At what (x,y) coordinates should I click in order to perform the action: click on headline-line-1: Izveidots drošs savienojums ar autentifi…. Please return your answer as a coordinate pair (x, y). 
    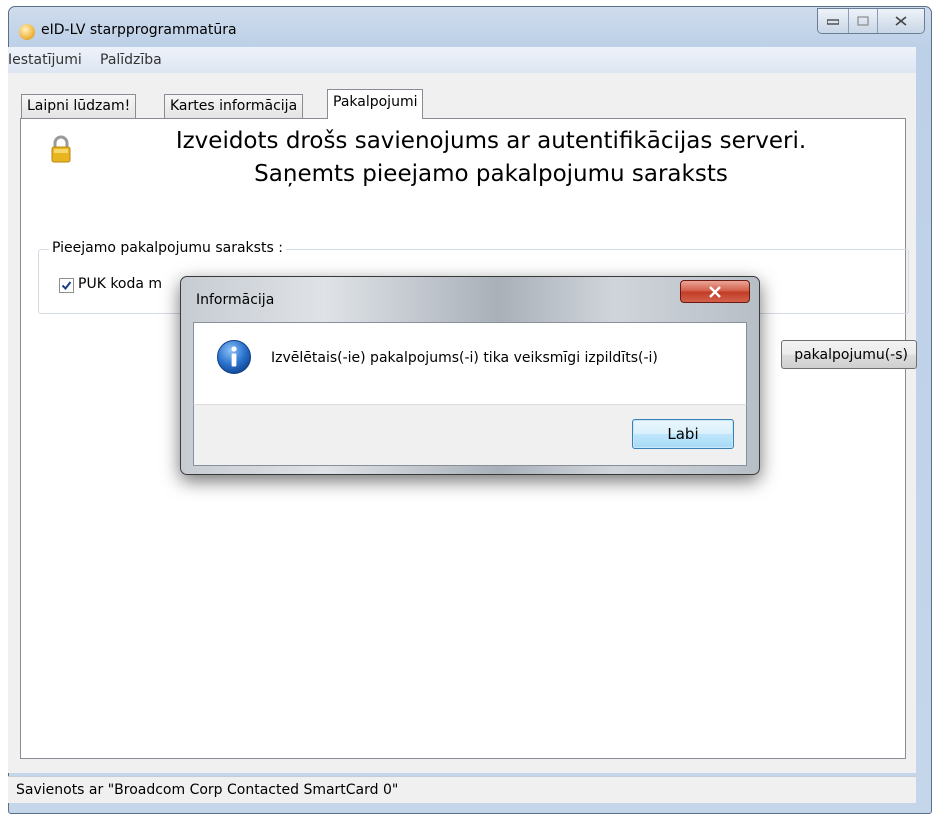
    Looking at the image, I should click on (491, 141).